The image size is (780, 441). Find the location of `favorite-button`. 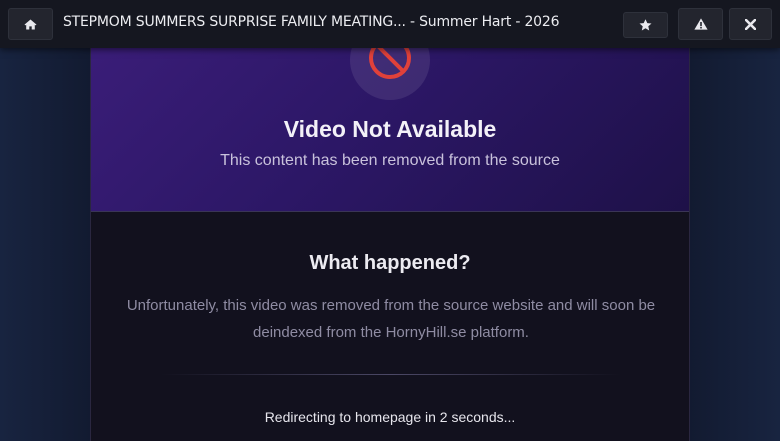

favorite-button is located at coordinates (645, 25).